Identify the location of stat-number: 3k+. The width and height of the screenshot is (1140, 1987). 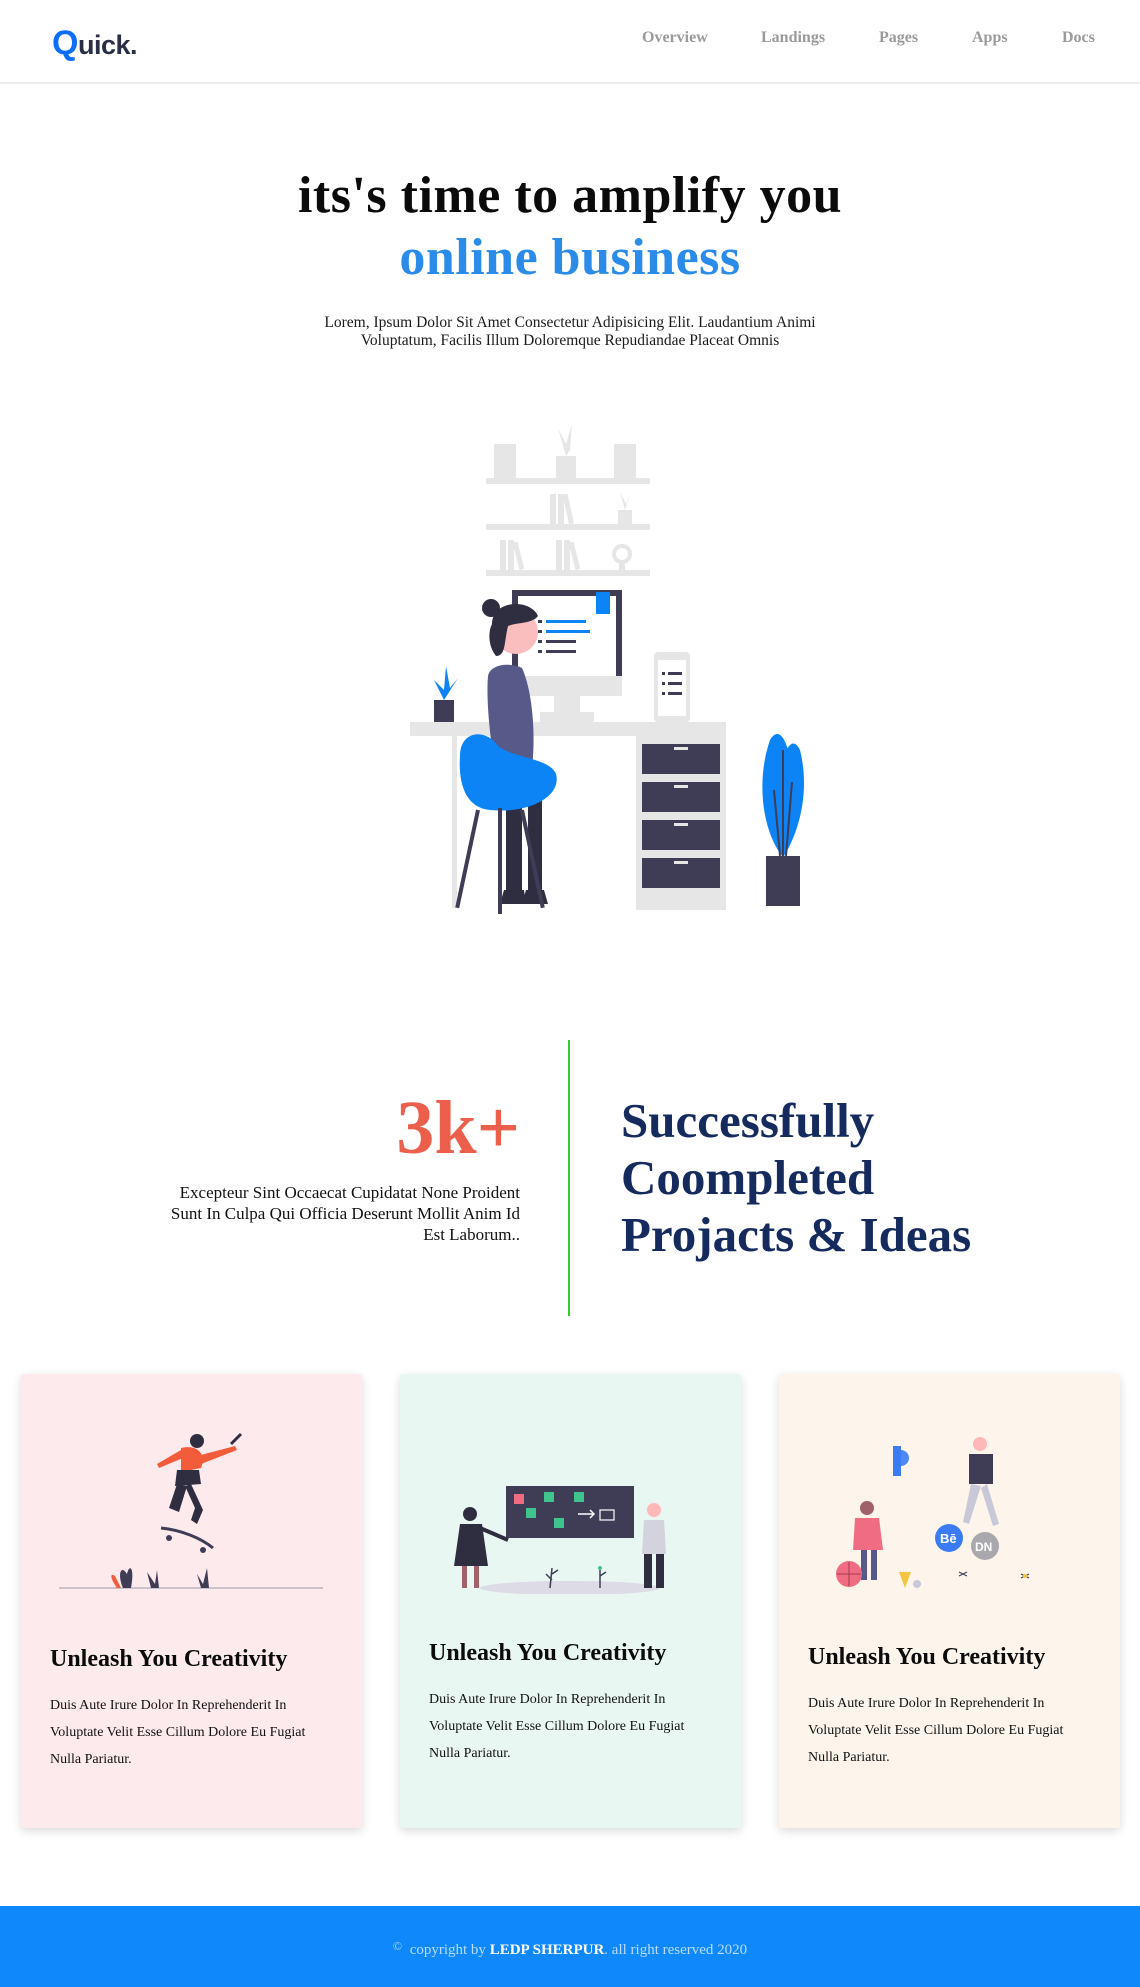
(458, 1128).